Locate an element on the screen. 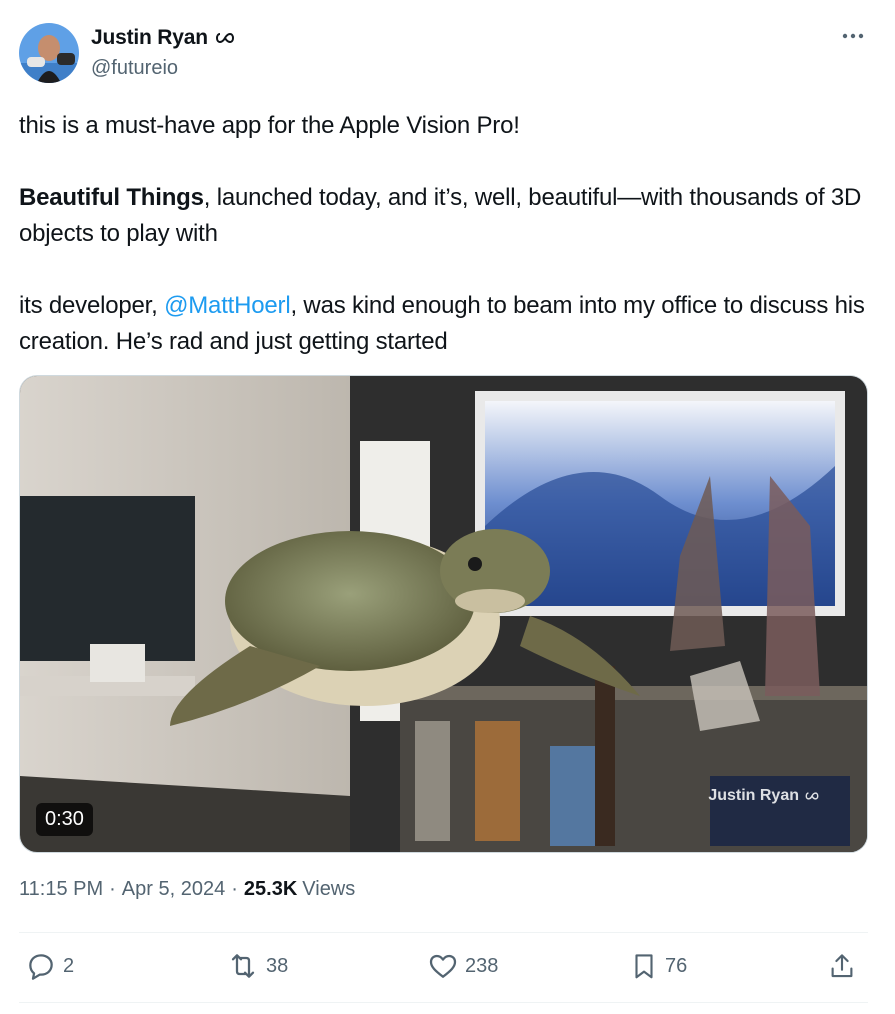  views-count: 25.3K is located at coordinates (270, 889).